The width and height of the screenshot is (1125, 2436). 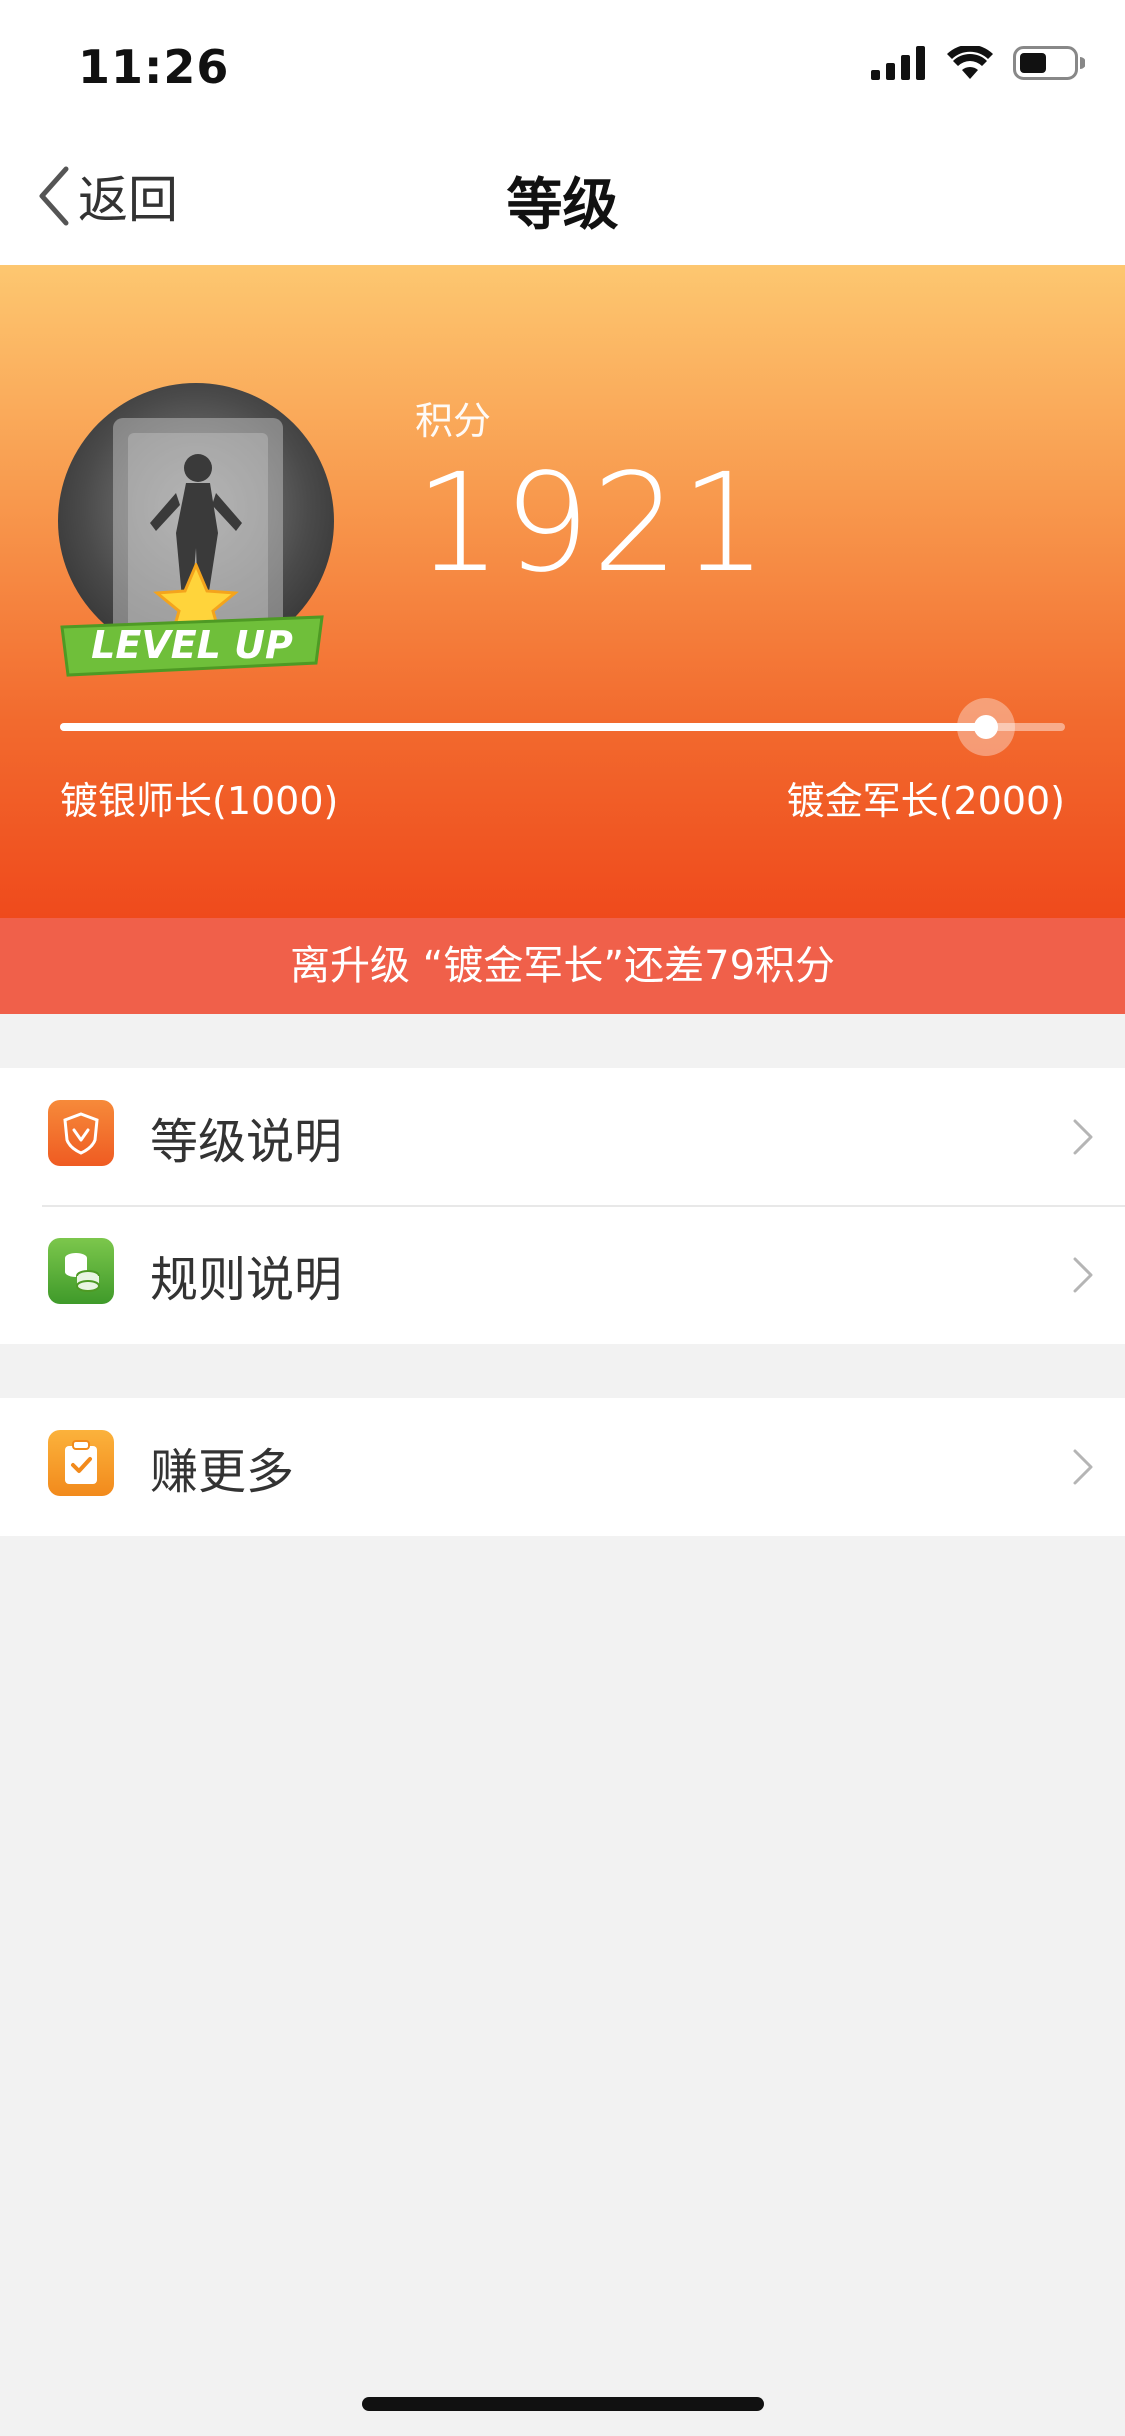 What do you see at coordinates (199, 801) in the screenshot?
I see `current-level-label: 镀银师长(1000)` at bounding box center [199, 801].